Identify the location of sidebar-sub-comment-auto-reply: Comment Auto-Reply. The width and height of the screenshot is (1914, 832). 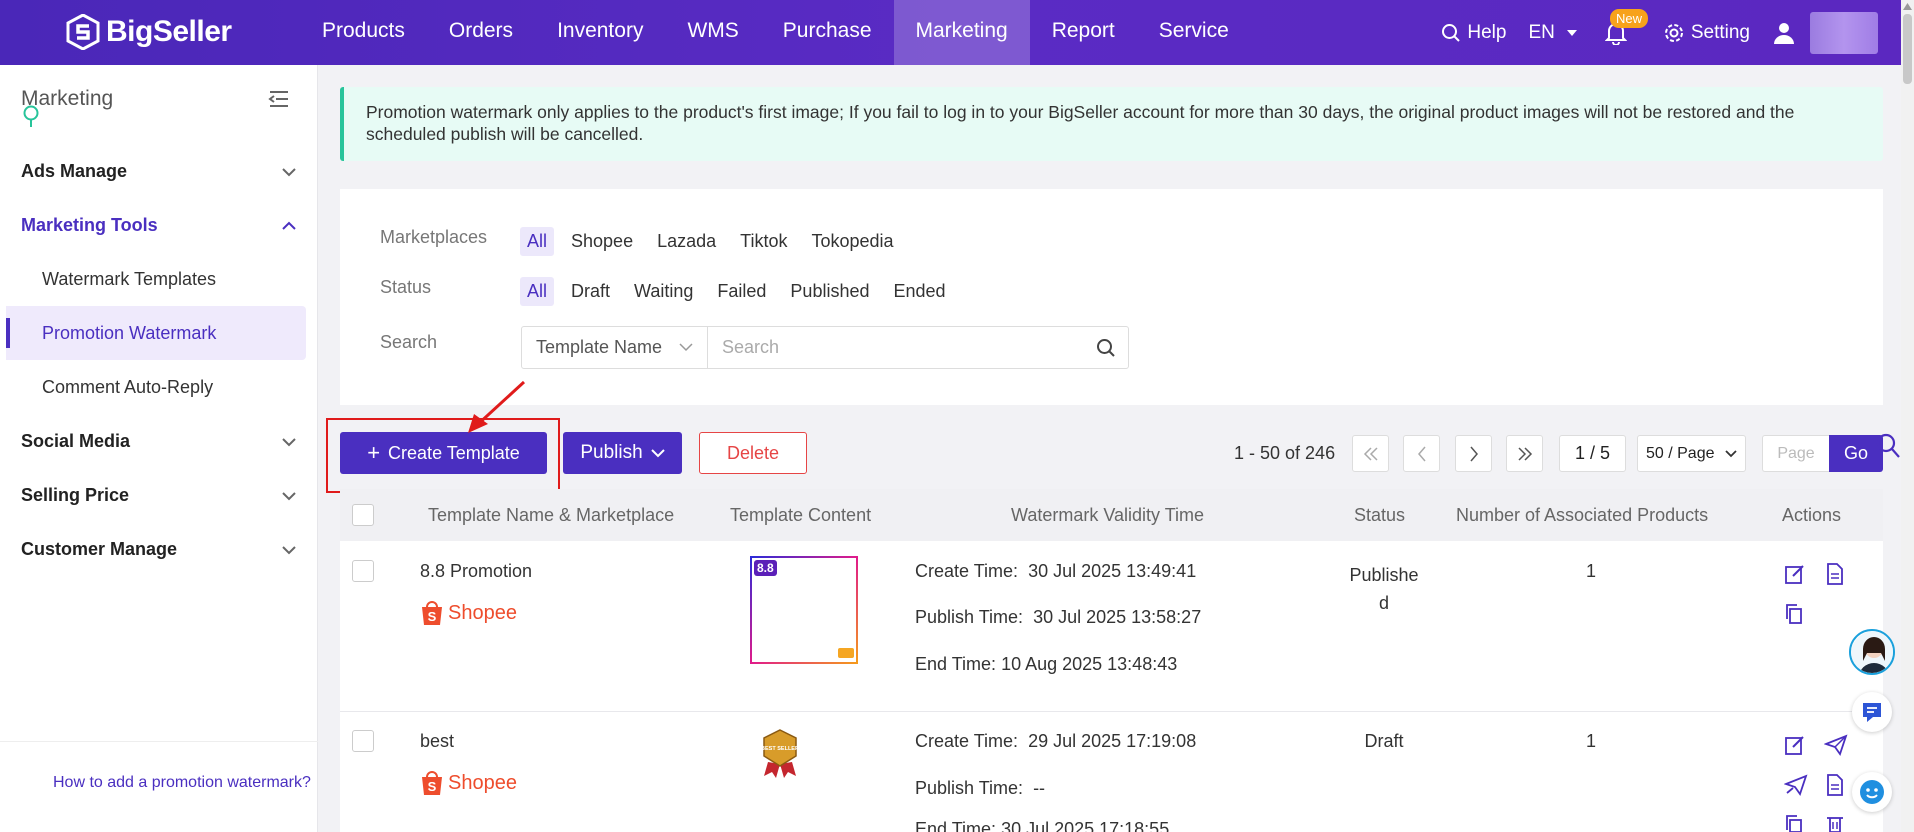
(156, 387).